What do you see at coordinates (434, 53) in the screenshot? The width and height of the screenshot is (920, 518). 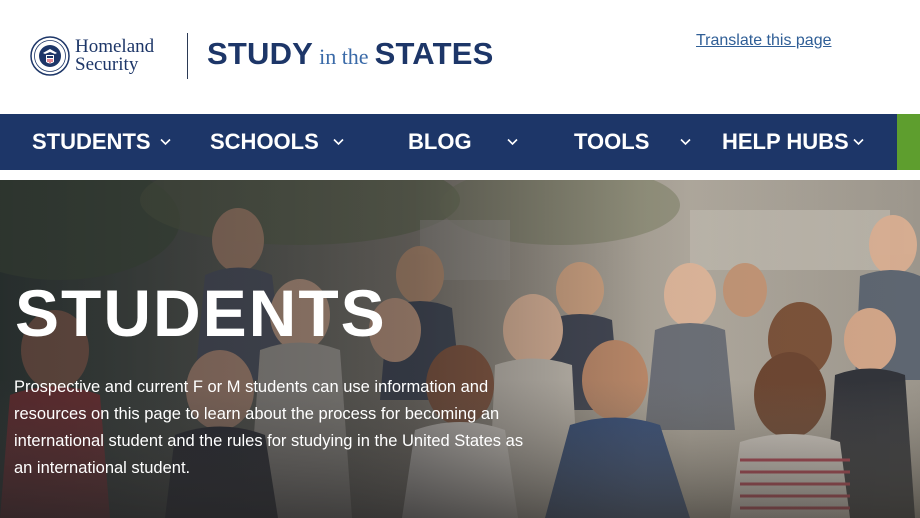 I see `logo-states: STATES` at bounding box center [434, 53].